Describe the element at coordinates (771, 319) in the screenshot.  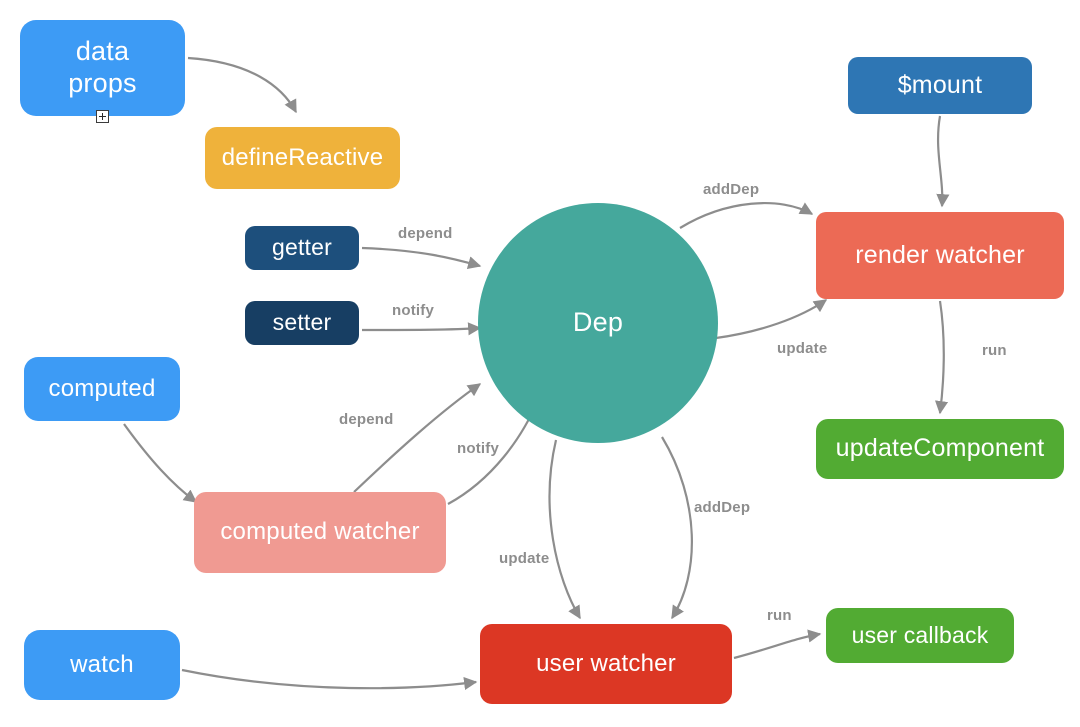
I see `edge-dep-to-renderwatcher-update` at that location.